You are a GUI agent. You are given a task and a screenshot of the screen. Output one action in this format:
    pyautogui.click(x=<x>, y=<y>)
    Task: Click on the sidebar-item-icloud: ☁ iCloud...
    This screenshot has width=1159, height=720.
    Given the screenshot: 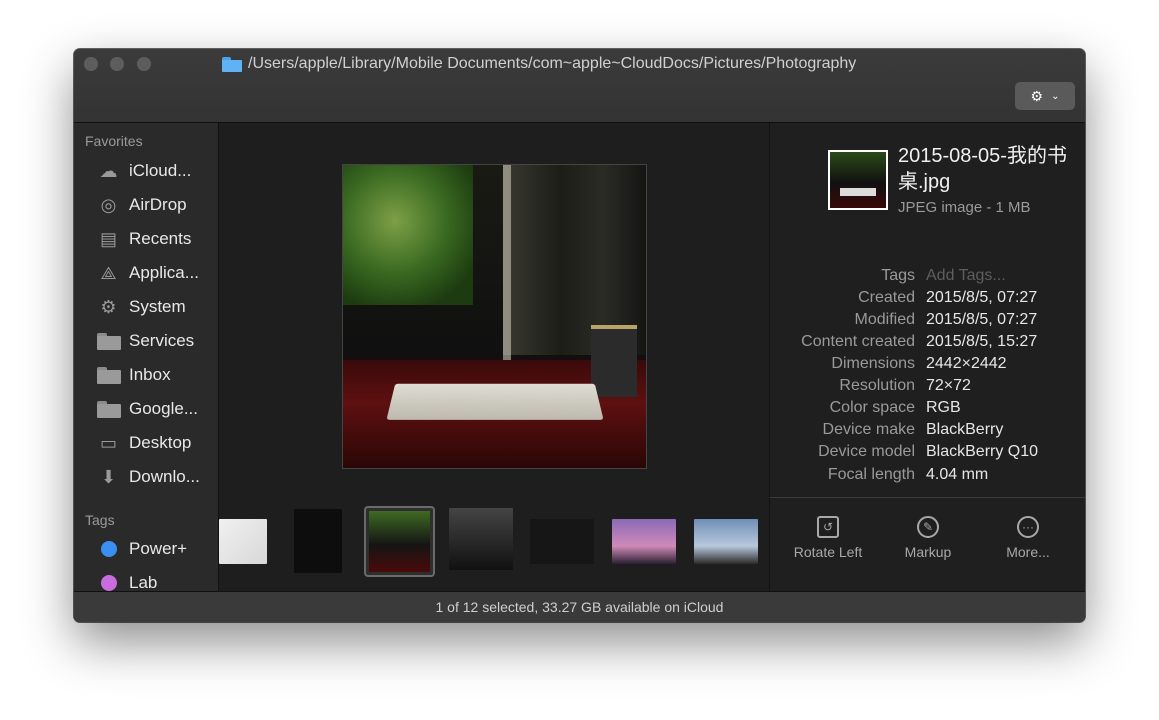 What is the action you would take?
    pyautogui.click(x=144, y=171)
    